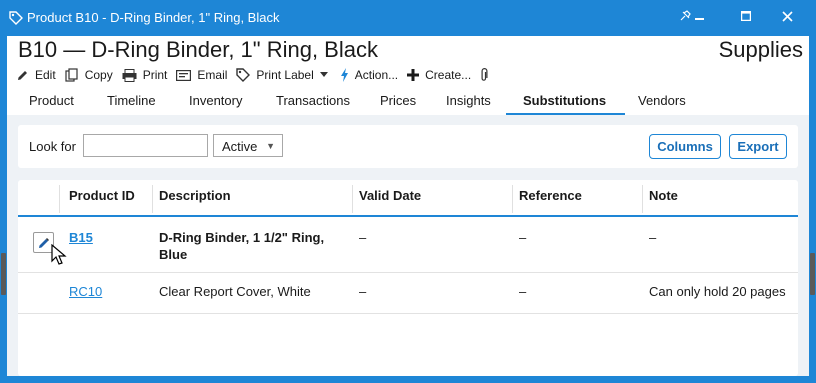 This screenshot has height=383, width=816. What do you see at coordinates (240, 146) in the screenshot?
I see `status-dropdown-value: Active` at bounding box center [240, 146].